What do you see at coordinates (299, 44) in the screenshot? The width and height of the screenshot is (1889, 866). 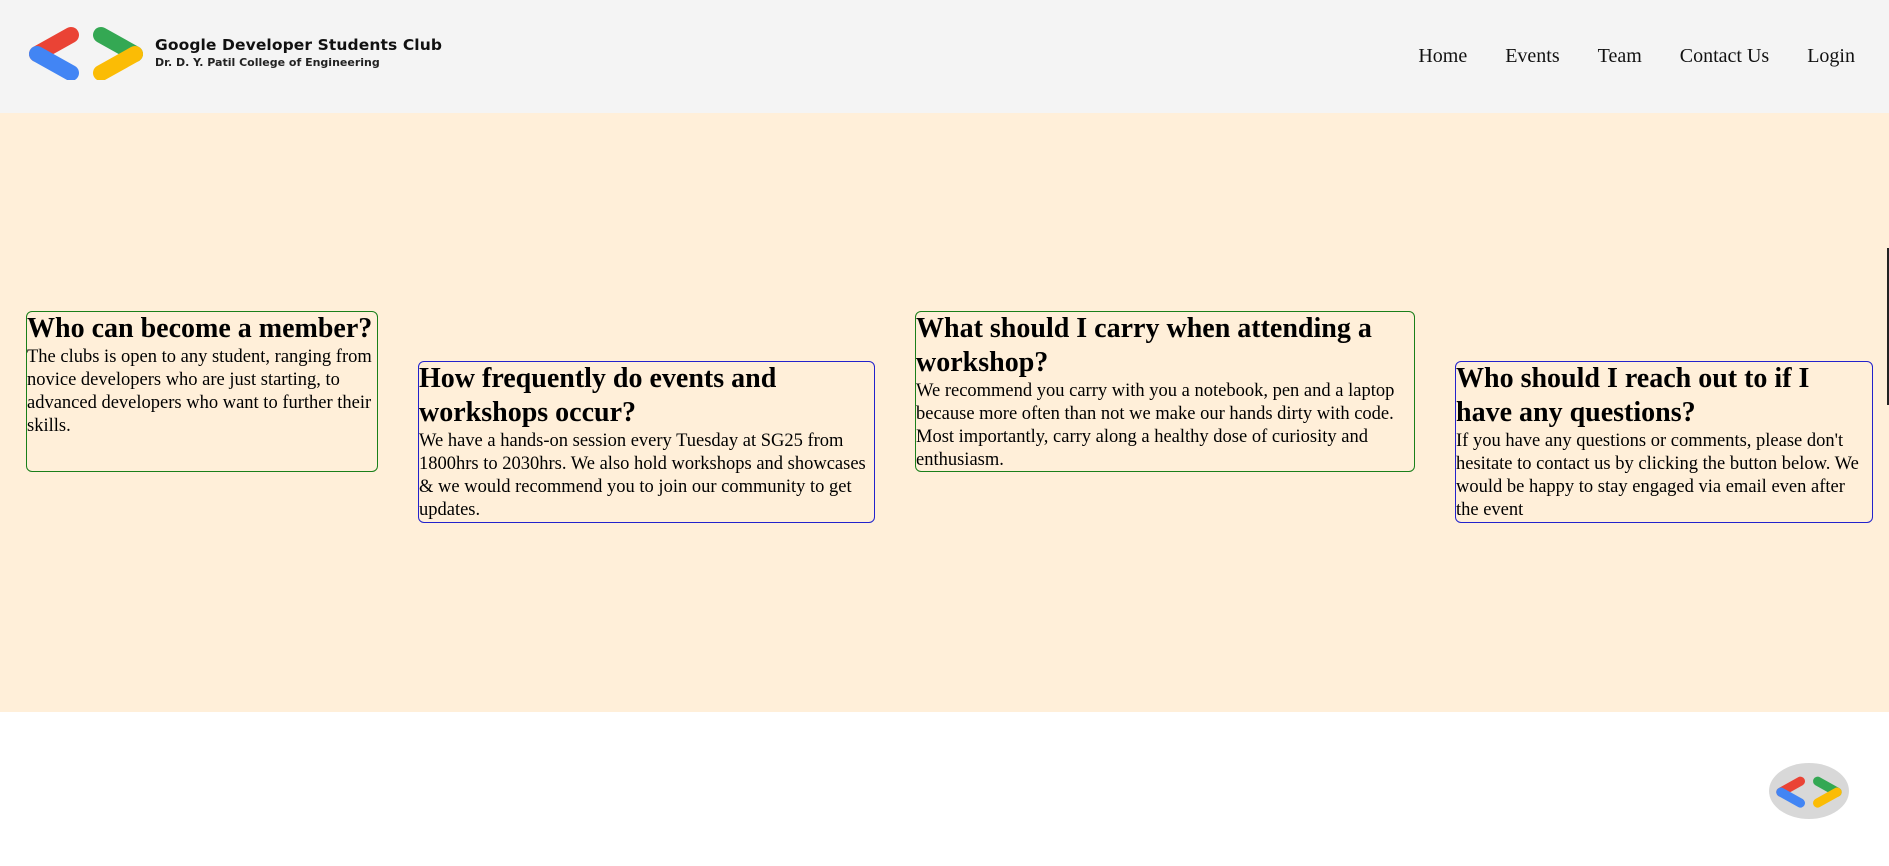 I see `brand-title: Google Developer Students Club` at bounding box center [299, 44].